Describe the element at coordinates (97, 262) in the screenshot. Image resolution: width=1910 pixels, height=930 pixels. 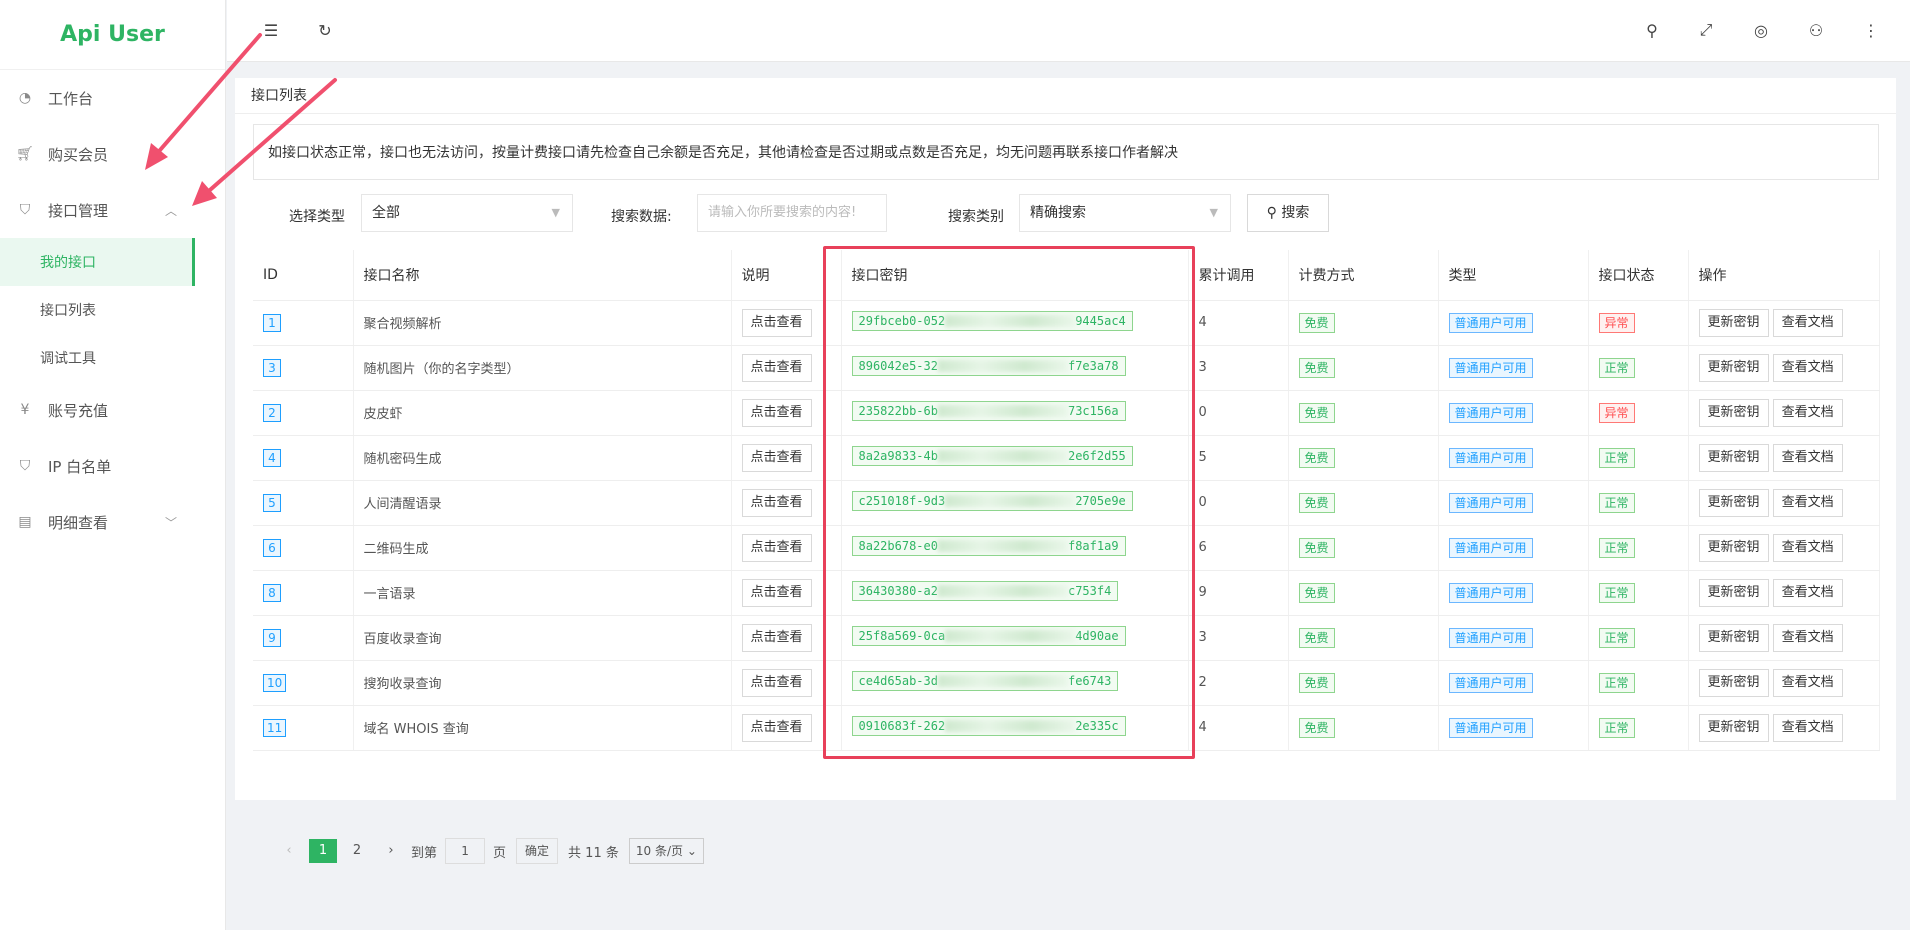
I see `sidebar-subitem-my-apis: 我的接口` at that location.